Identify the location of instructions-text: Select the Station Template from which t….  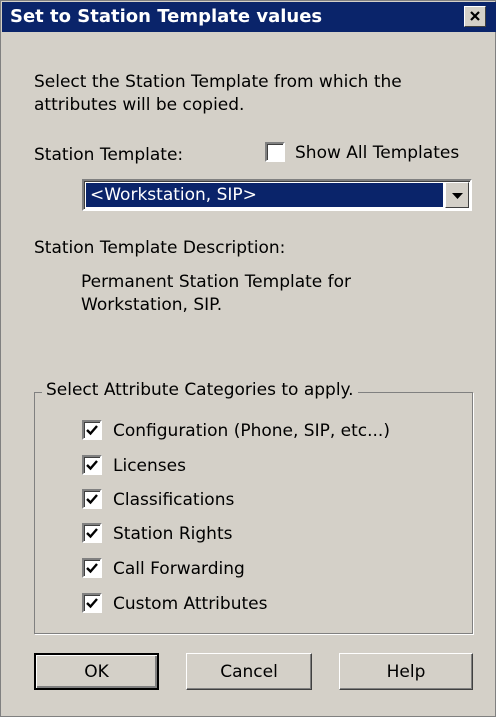
(218, 93).